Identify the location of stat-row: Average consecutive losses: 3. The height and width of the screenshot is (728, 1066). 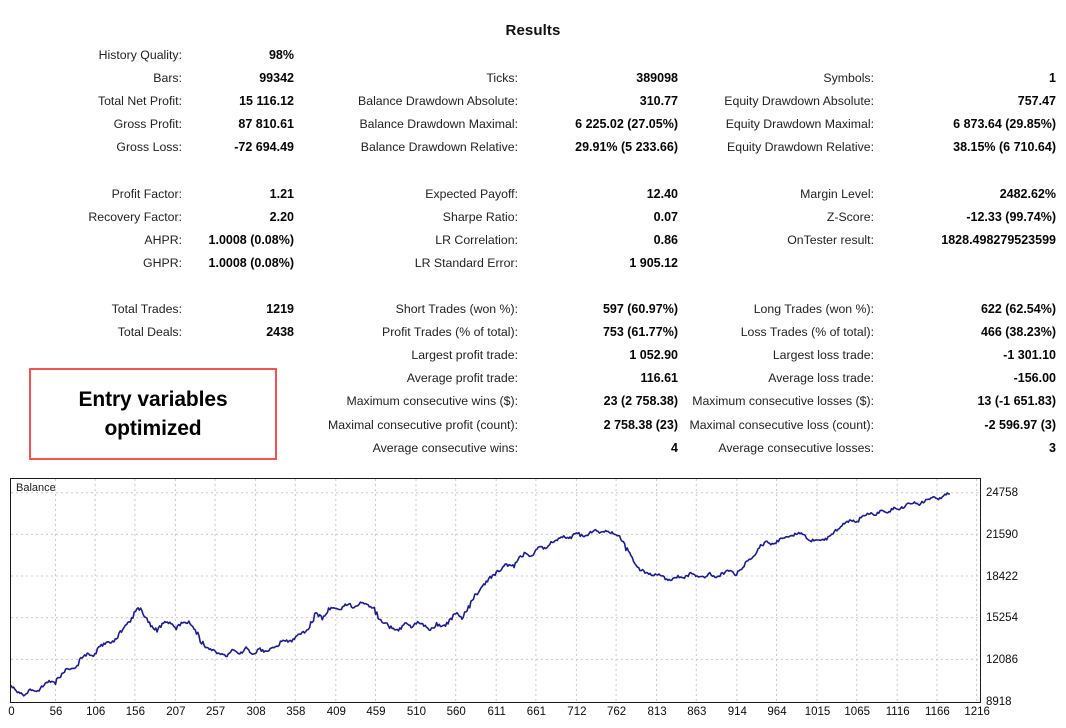
(876, 448).